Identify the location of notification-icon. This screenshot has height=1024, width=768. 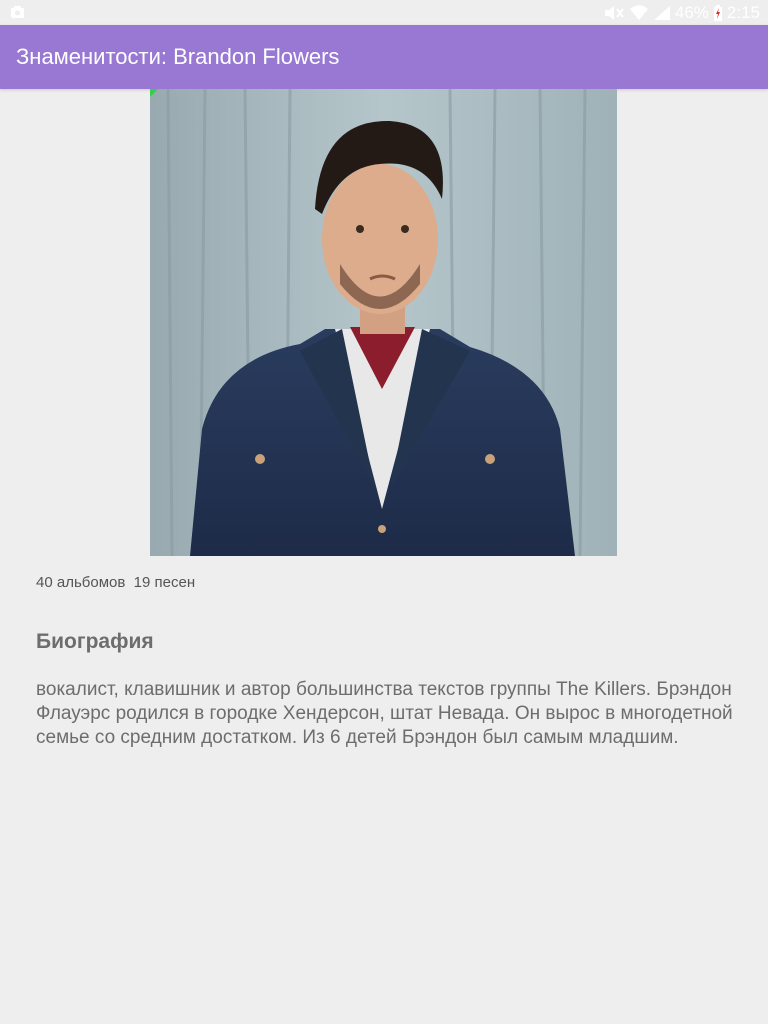
(17, 12).